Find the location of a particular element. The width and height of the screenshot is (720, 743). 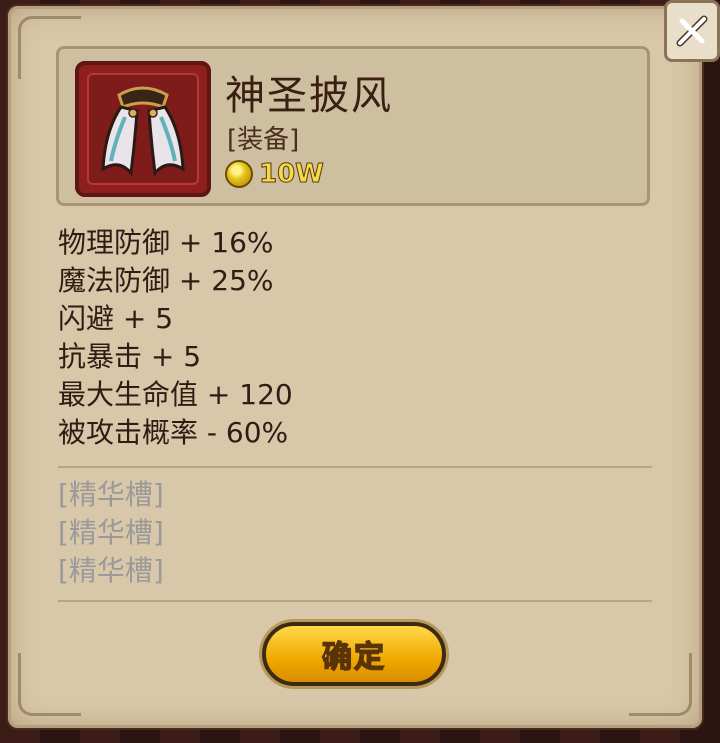

confirm-label: 确定 is located at coordinates (353, 657).